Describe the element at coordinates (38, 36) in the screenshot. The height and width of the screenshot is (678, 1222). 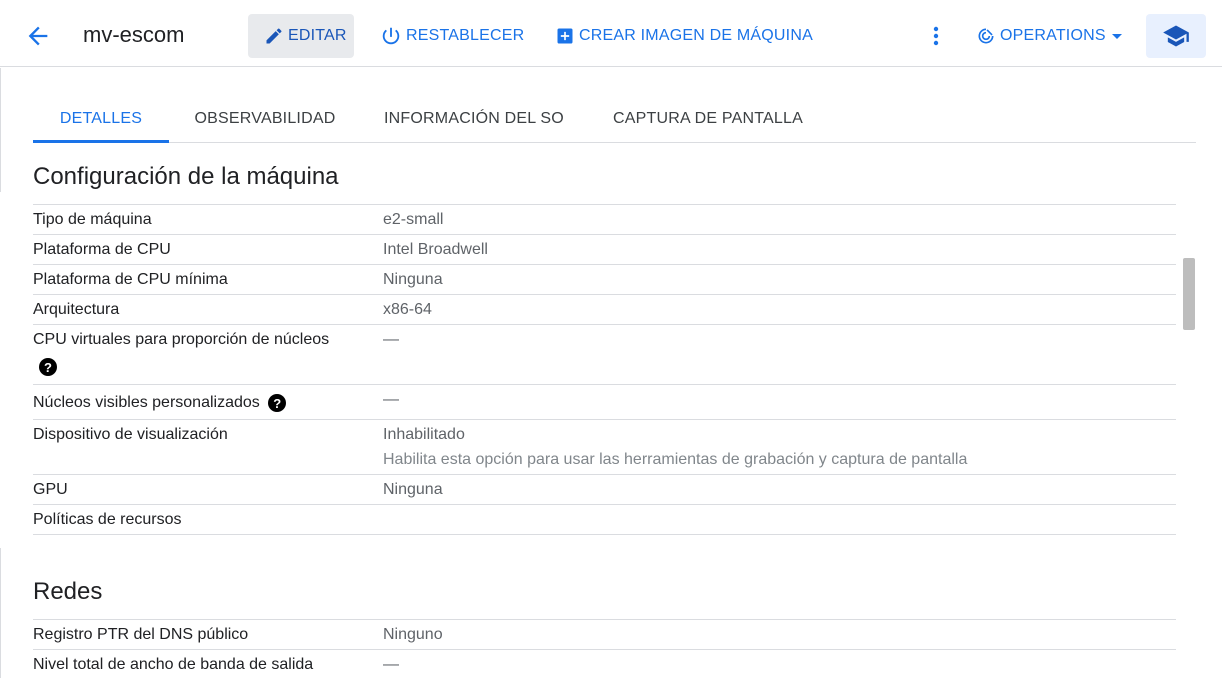
I see `back-arrow-icon` at that location.